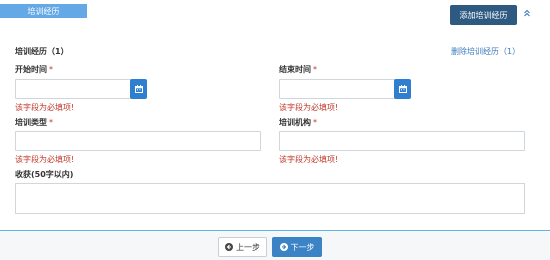  I want to click on section-tab-training: 培训经历, so click(43, 11).